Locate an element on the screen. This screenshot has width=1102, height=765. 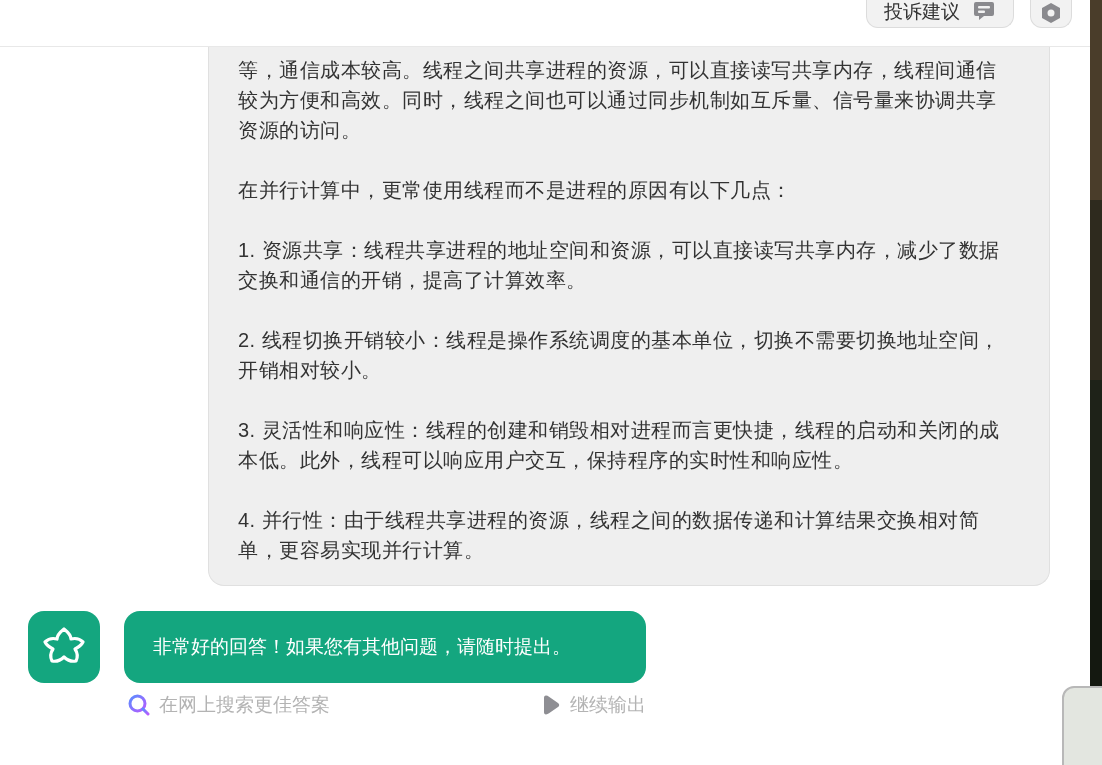
answer-paragraph: 4. 并行性：由于线程共享进程的资源，线程之间的数据传递和计算结果交换相对简单，更容易实现并行计算。 is located at coordinates (609, 535).